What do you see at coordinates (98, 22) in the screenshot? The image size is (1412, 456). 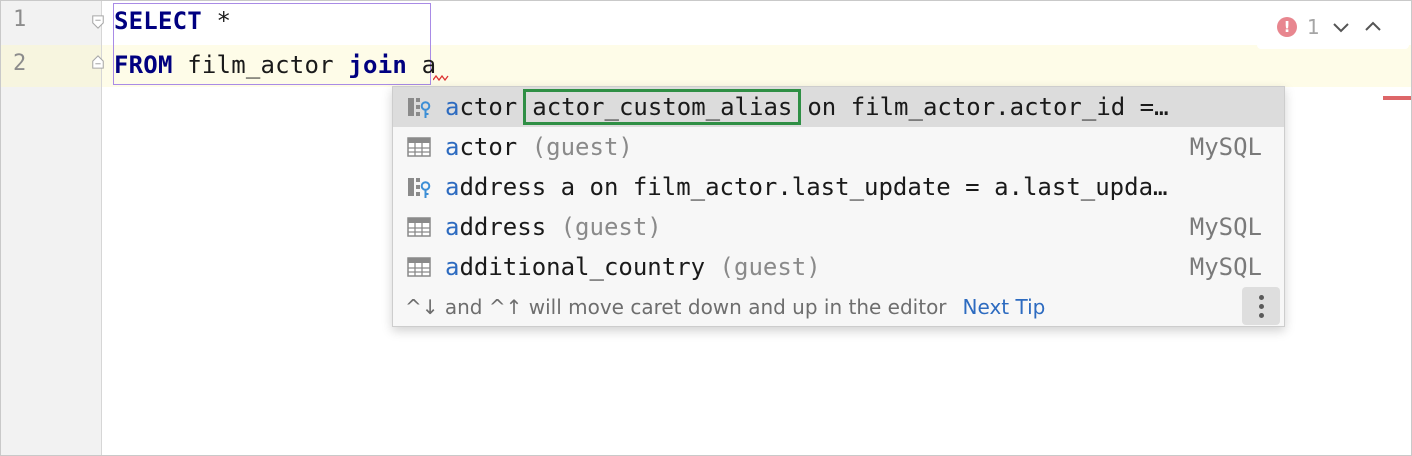 I see `fold-start-icon` at bounding box center [98, 22].